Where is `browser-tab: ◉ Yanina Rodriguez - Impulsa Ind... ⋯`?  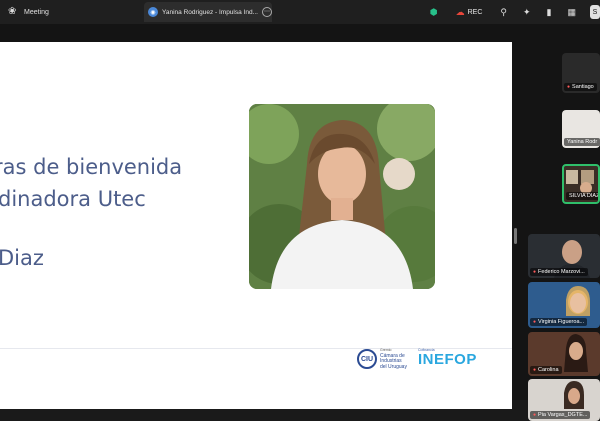
browser-tab: ◉ Yanina Rodriguez - Impulsa Ind... ⋯ is located at coordinates (208, 12).